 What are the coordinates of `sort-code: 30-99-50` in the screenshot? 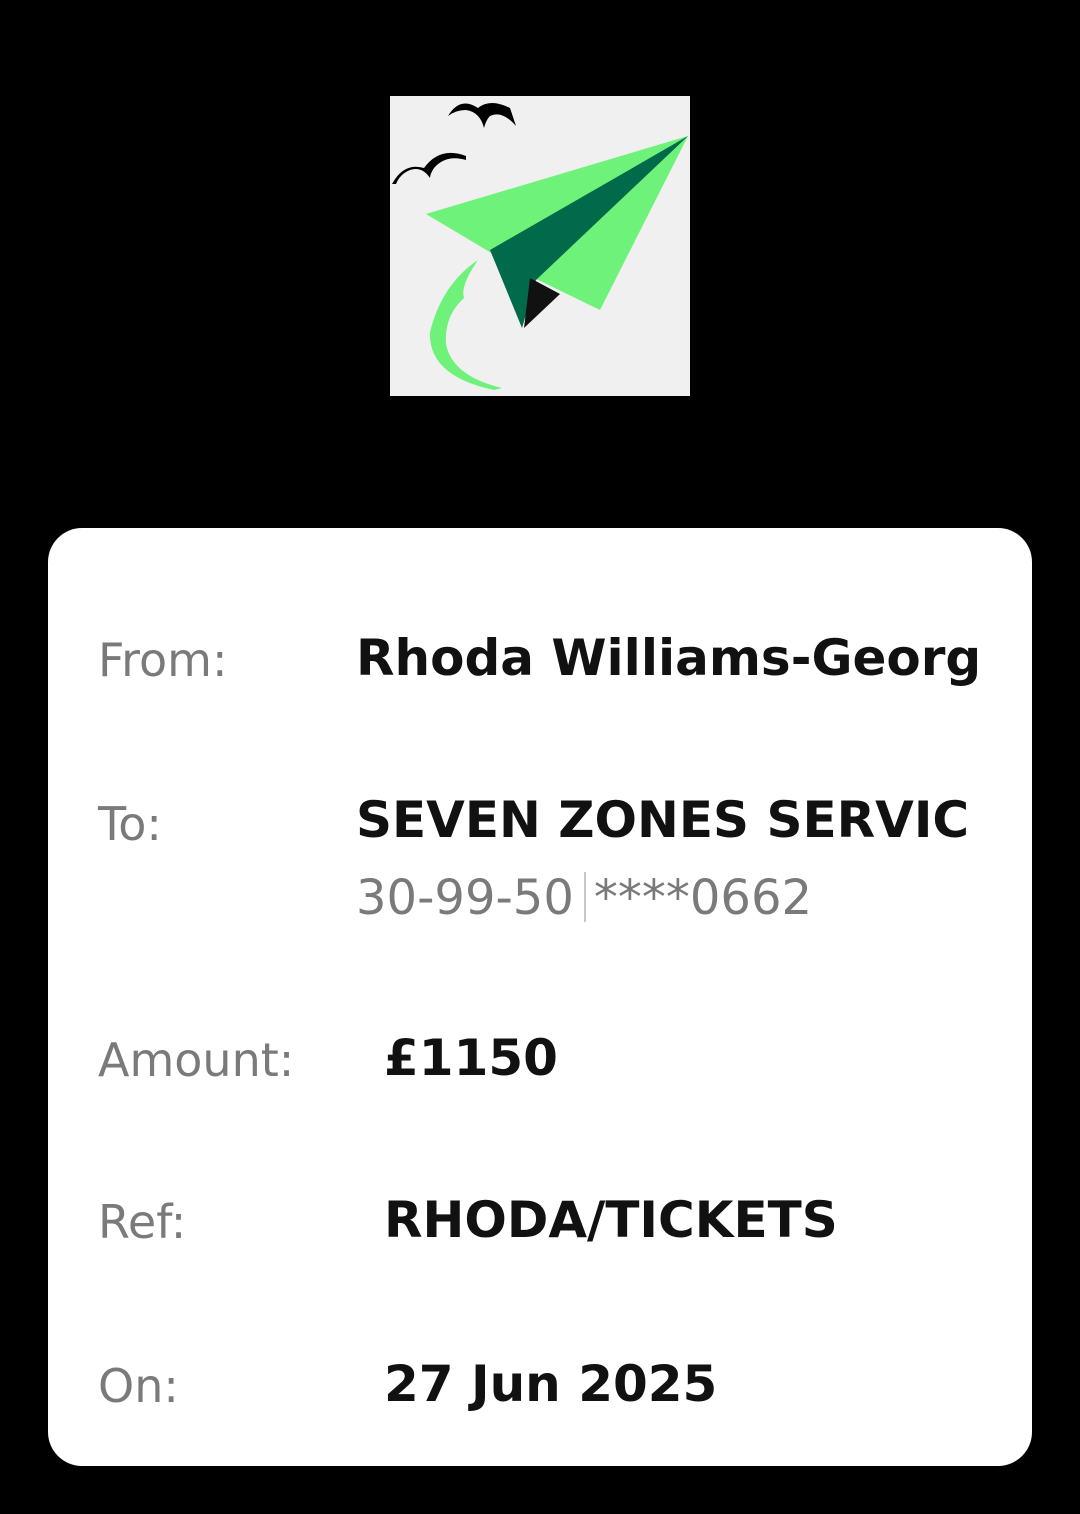 It's located at (465, 898).